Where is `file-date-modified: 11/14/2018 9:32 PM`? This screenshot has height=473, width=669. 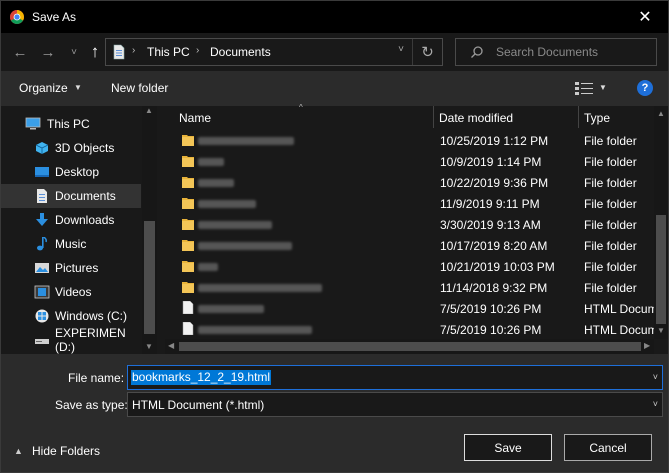
file-date-modified: 11/14/2018 9:32 PM is located at coordinates (494, 288).